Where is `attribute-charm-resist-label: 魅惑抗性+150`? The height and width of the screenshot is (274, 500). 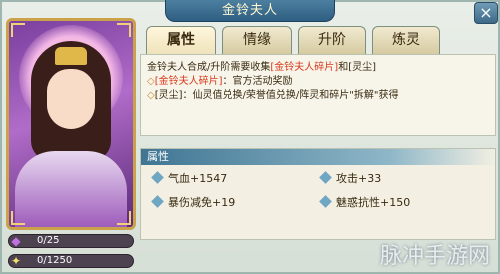 attribute-charm-resist-label: 魅惑抗性+150 is located at coordinates (373, 202).